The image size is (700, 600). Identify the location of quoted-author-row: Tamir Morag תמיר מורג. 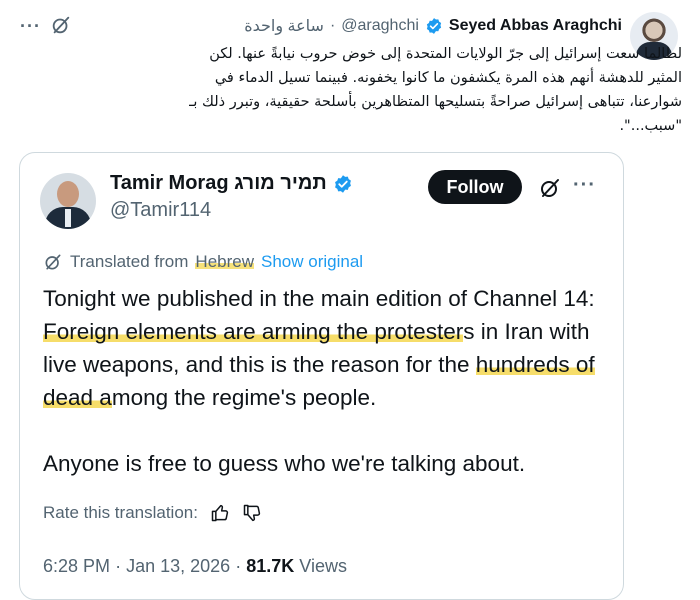
(231, 183).